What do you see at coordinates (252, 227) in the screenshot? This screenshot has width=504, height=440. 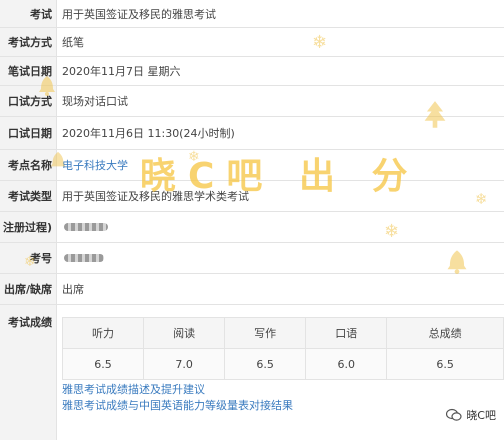 I see `row-registration: 注册过程)` at bounding box center [252, 227].